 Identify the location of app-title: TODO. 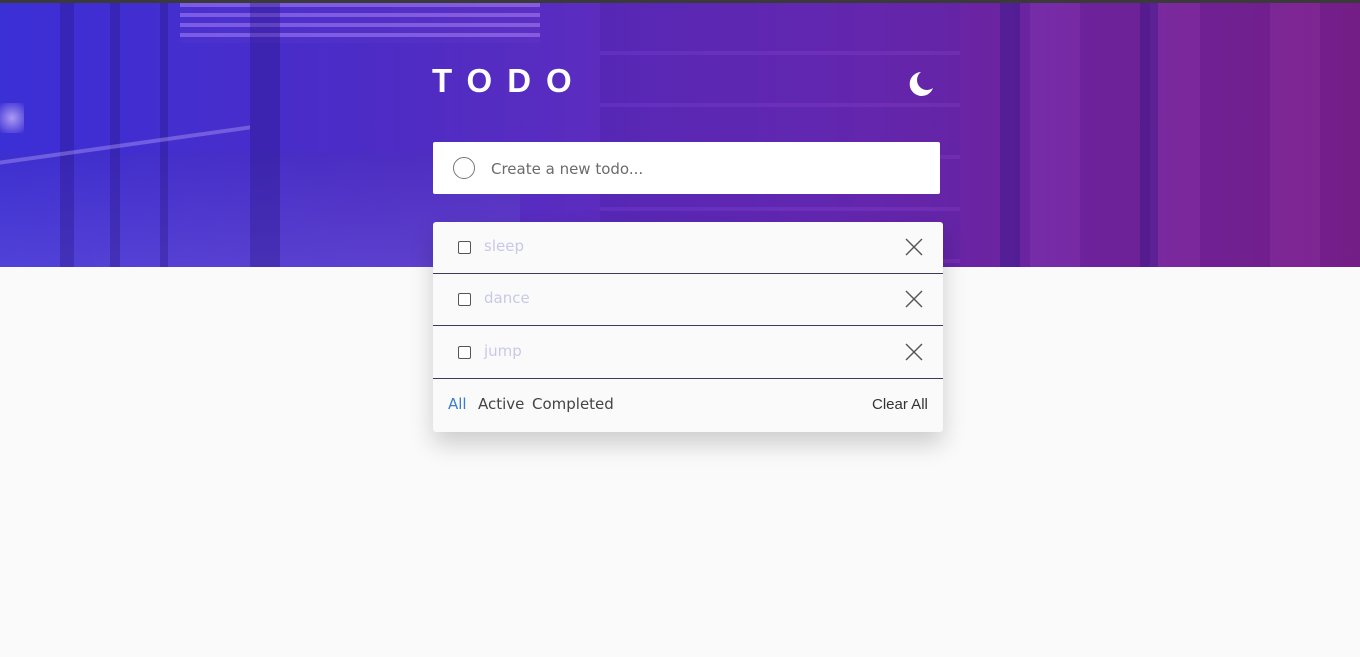
(509, 80).